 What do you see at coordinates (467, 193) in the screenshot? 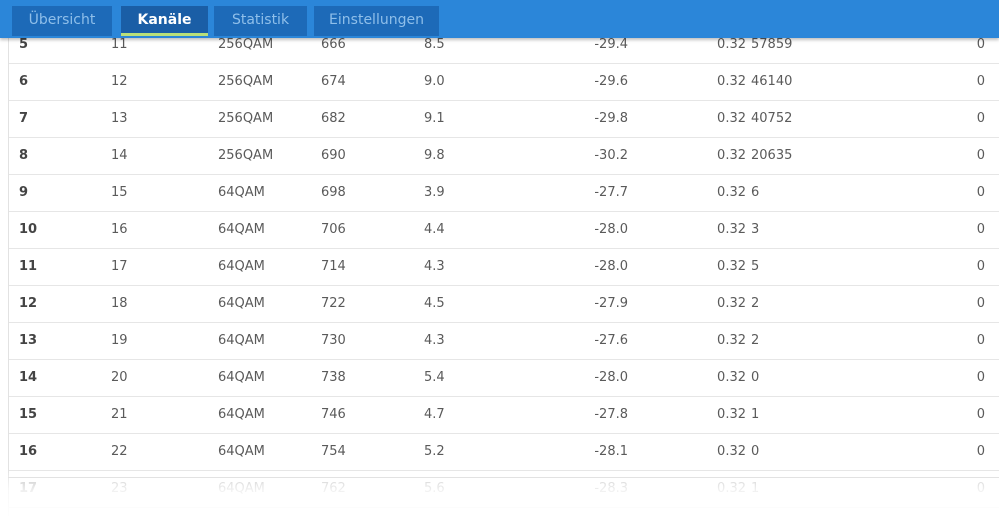
I see `cell-snr: 3.9` at bounding box center [467, 193].